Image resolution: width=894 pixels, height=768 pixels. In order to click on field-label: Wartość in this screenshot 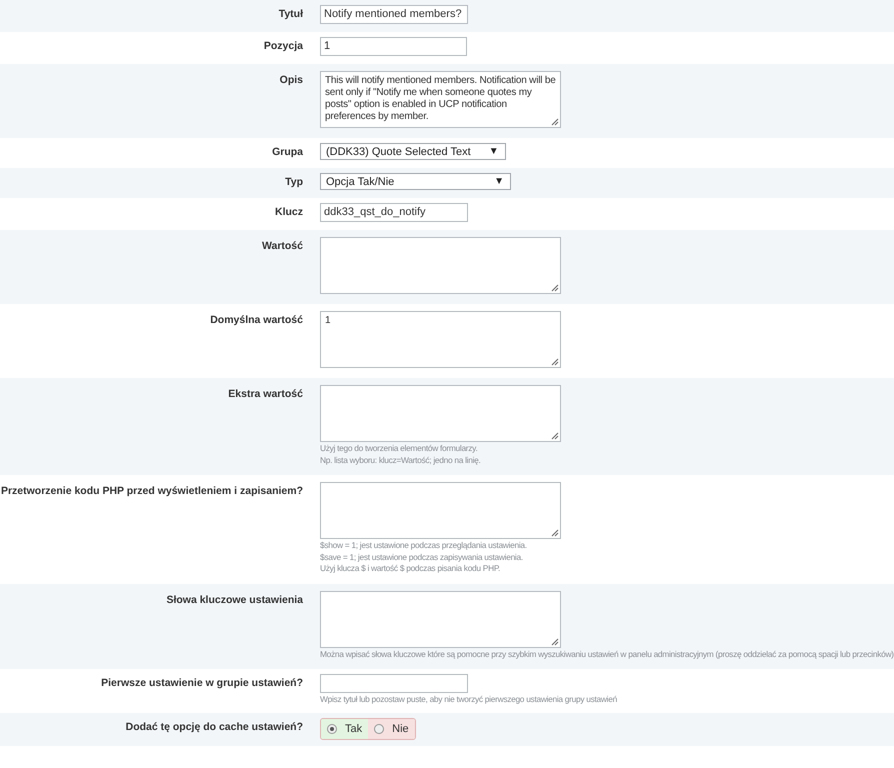, I will do `click(281, 246)`.